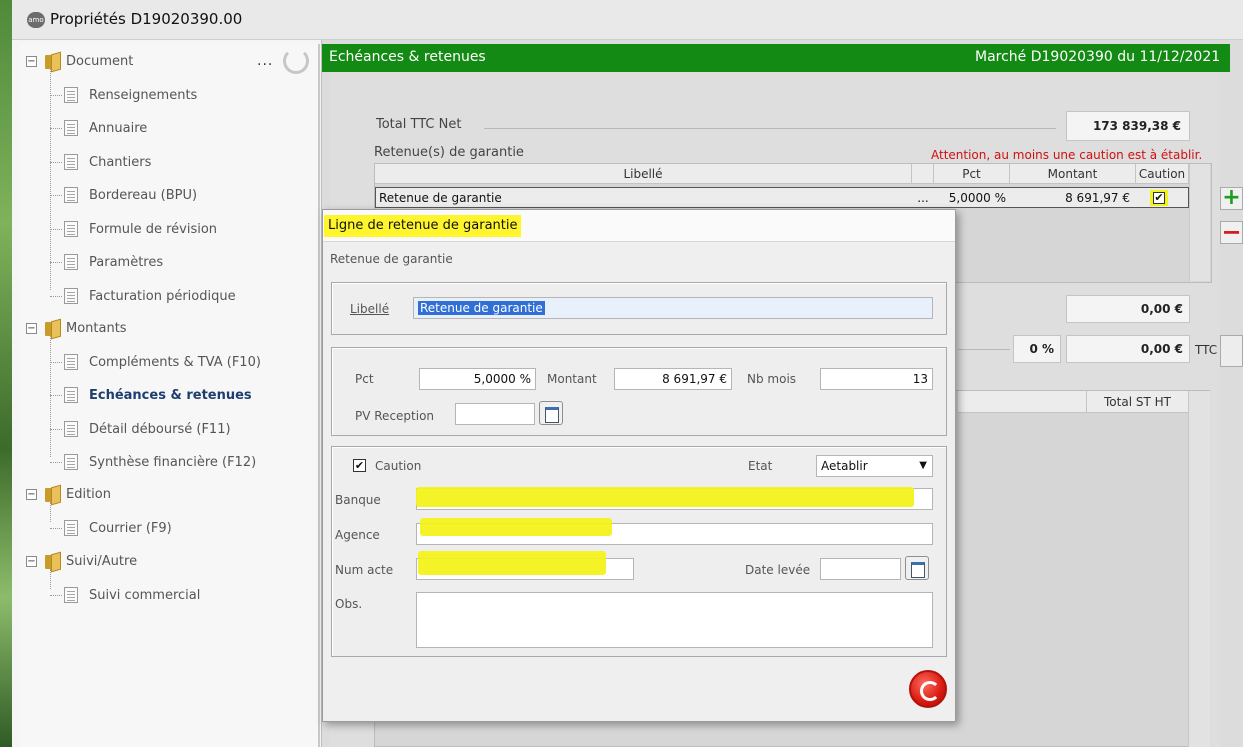 Image resolution: width=1243 pixels, height=747 pixels. What do you see at coordinates (130, 528) in the screenshot?
I see `sidebar-item-label: Courrier (F9)` at bounding box center [130, 528].